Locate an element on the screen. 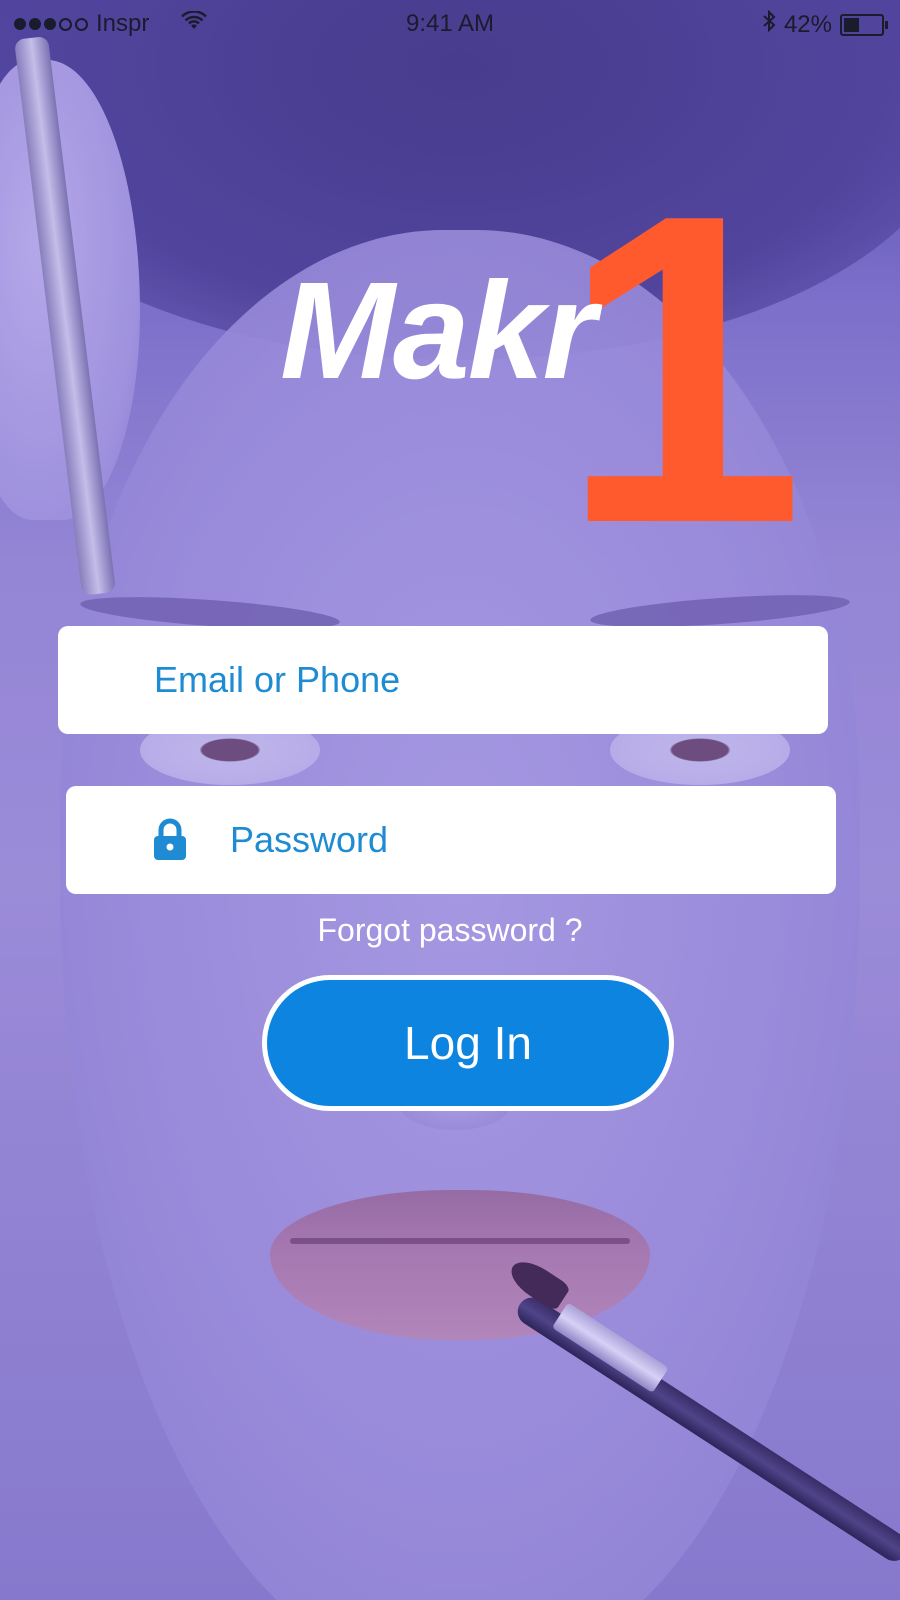 The height and width of the screenshot is (1600, 900). login-button: Log In is located at coordinates (468, 1043).